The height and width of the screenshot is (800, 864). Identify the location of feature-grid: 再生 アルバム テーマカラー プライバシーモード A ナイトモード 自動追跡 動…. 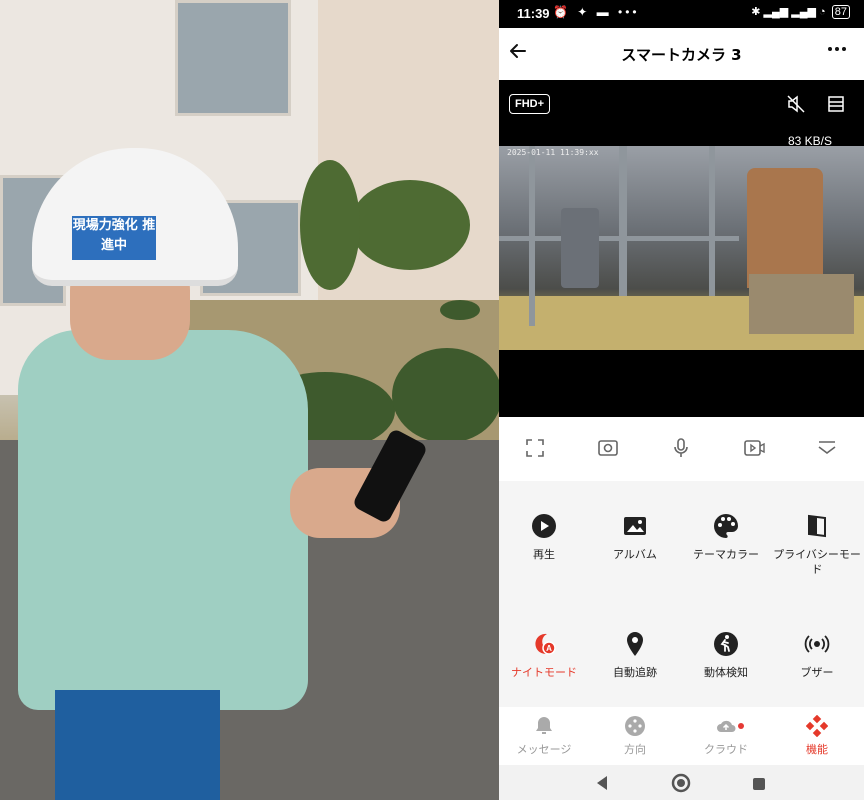
(681, 594).